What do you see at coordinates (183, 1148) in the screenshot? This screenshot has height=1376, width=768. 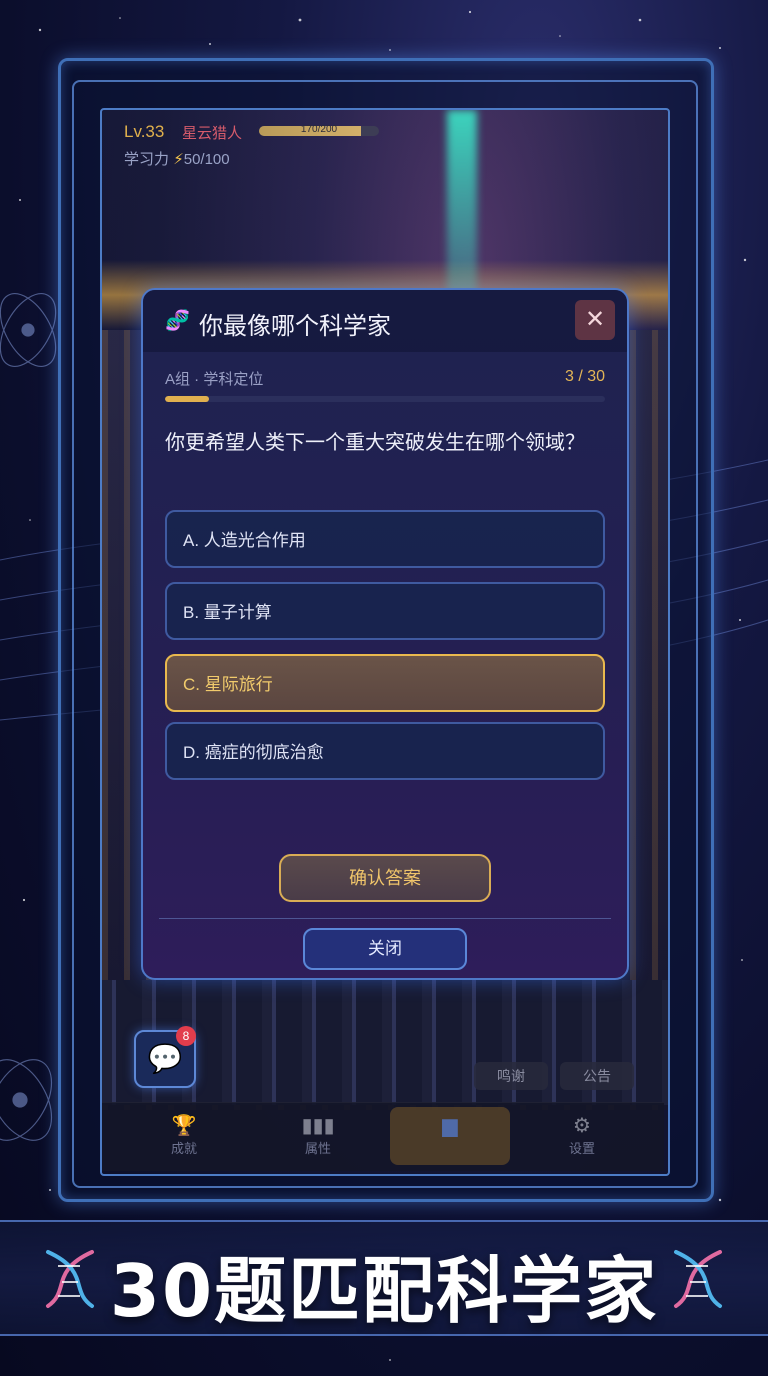 I see `nav-achievements-label: 成就` at bounding box center [183, 1148].